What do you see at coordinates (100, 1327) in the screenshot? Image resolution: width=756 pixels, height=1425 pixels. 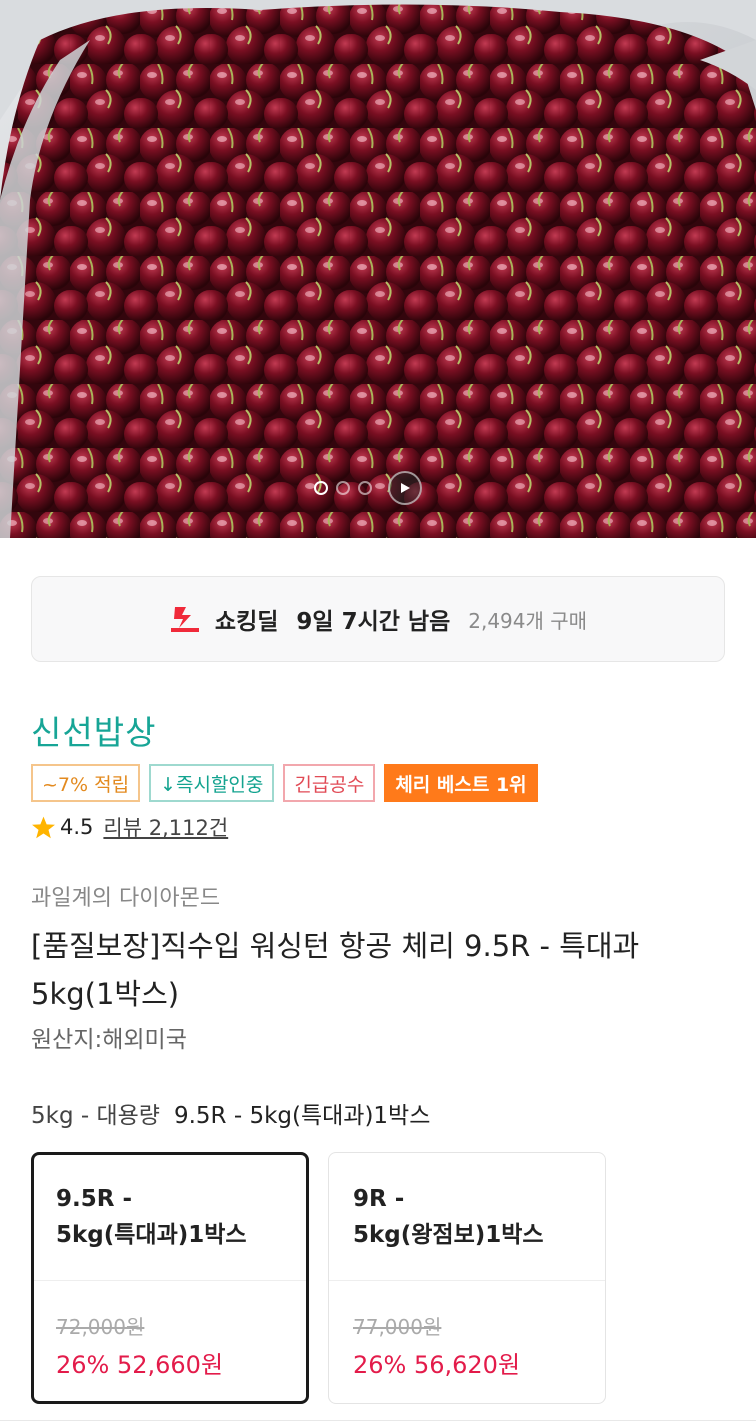 I see `option-original-price: 72,000원` at bounding box center [100, 1327].